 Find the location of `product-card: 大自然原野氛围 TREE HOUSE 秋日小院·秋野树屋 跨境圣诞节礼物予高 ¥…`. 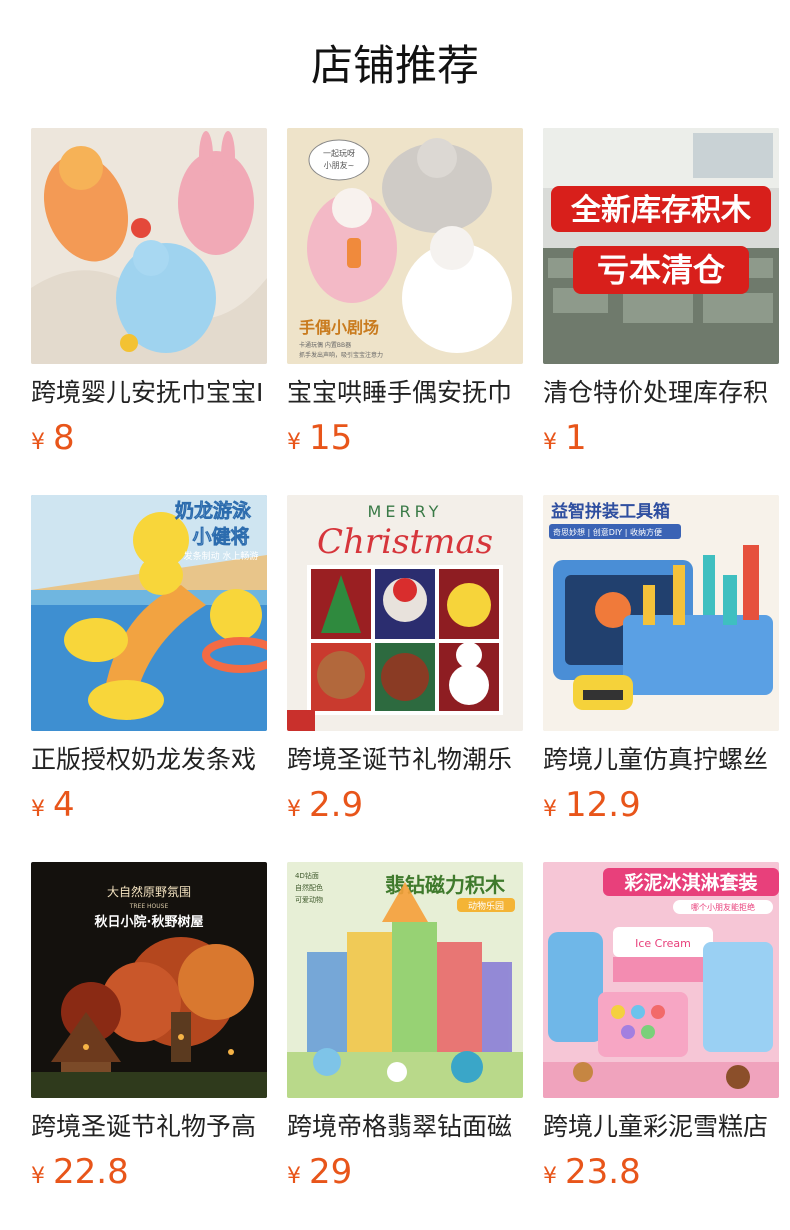

product-card: 大自然原野氛围 TREE HOUSE 秋日小院·秋野树屋 跨境圣诞节礼物予高 ¥… is located at coordinates (149, 1028).